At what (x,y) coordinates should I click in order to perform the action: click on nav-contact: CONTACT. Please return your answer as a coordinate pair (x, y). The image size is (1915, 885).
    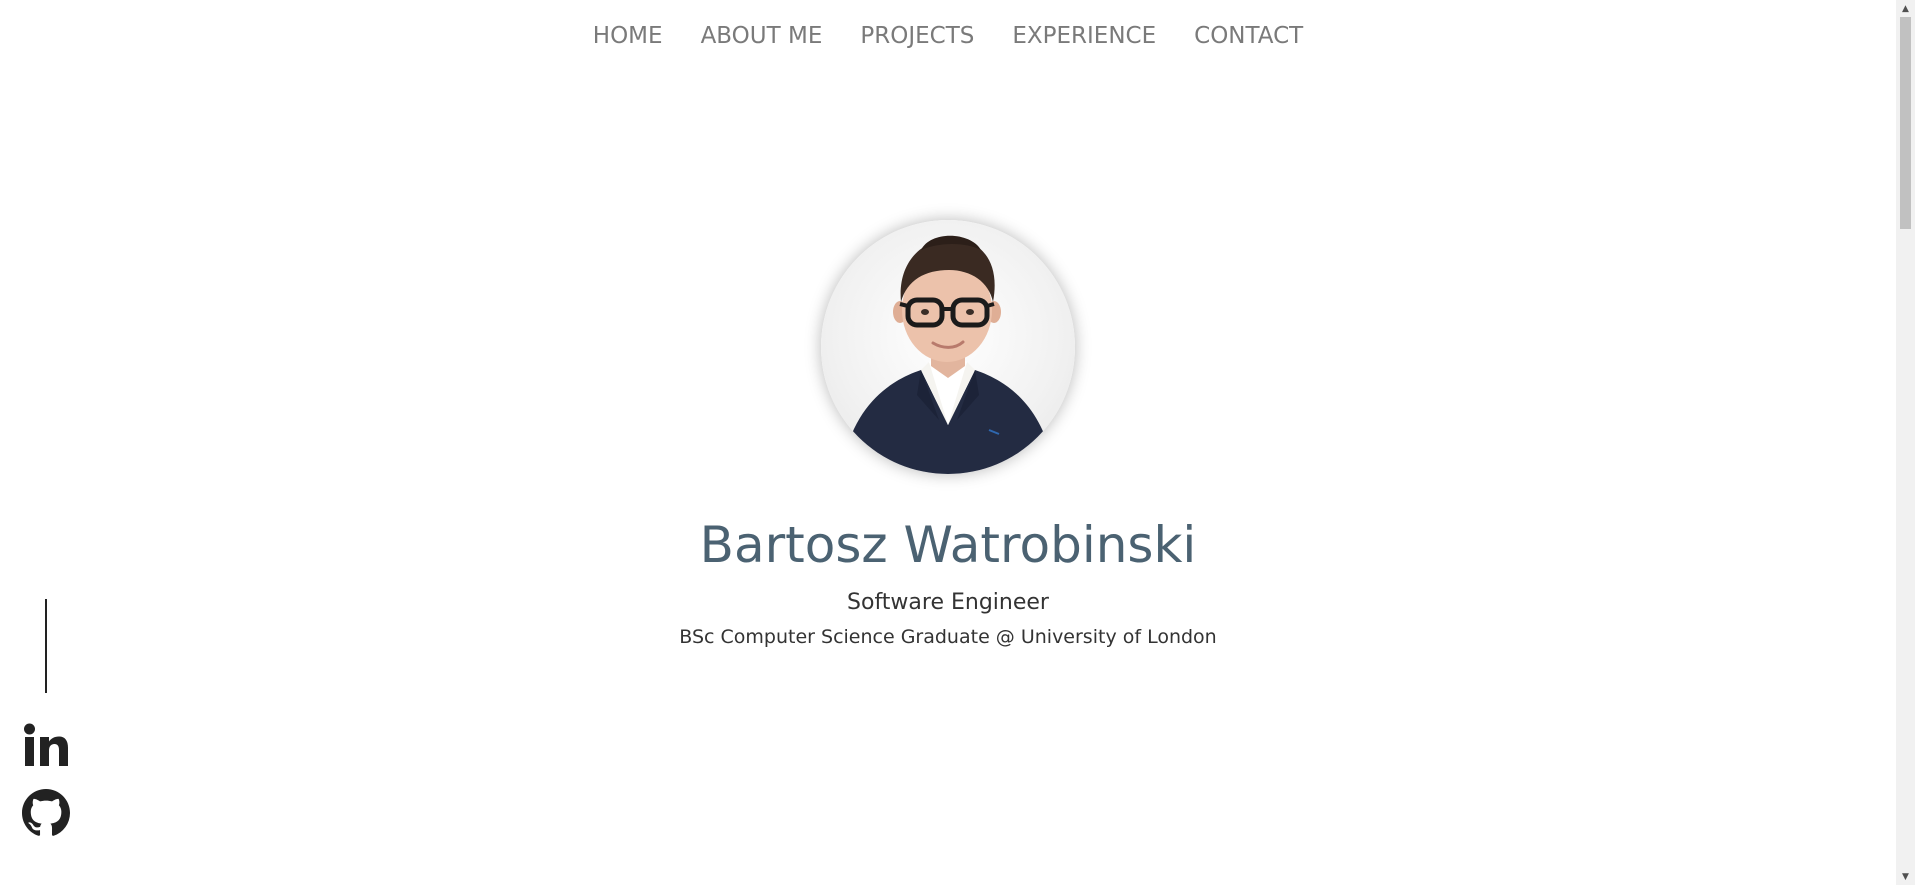
    Looking at the image, I should click on (1248, 36).